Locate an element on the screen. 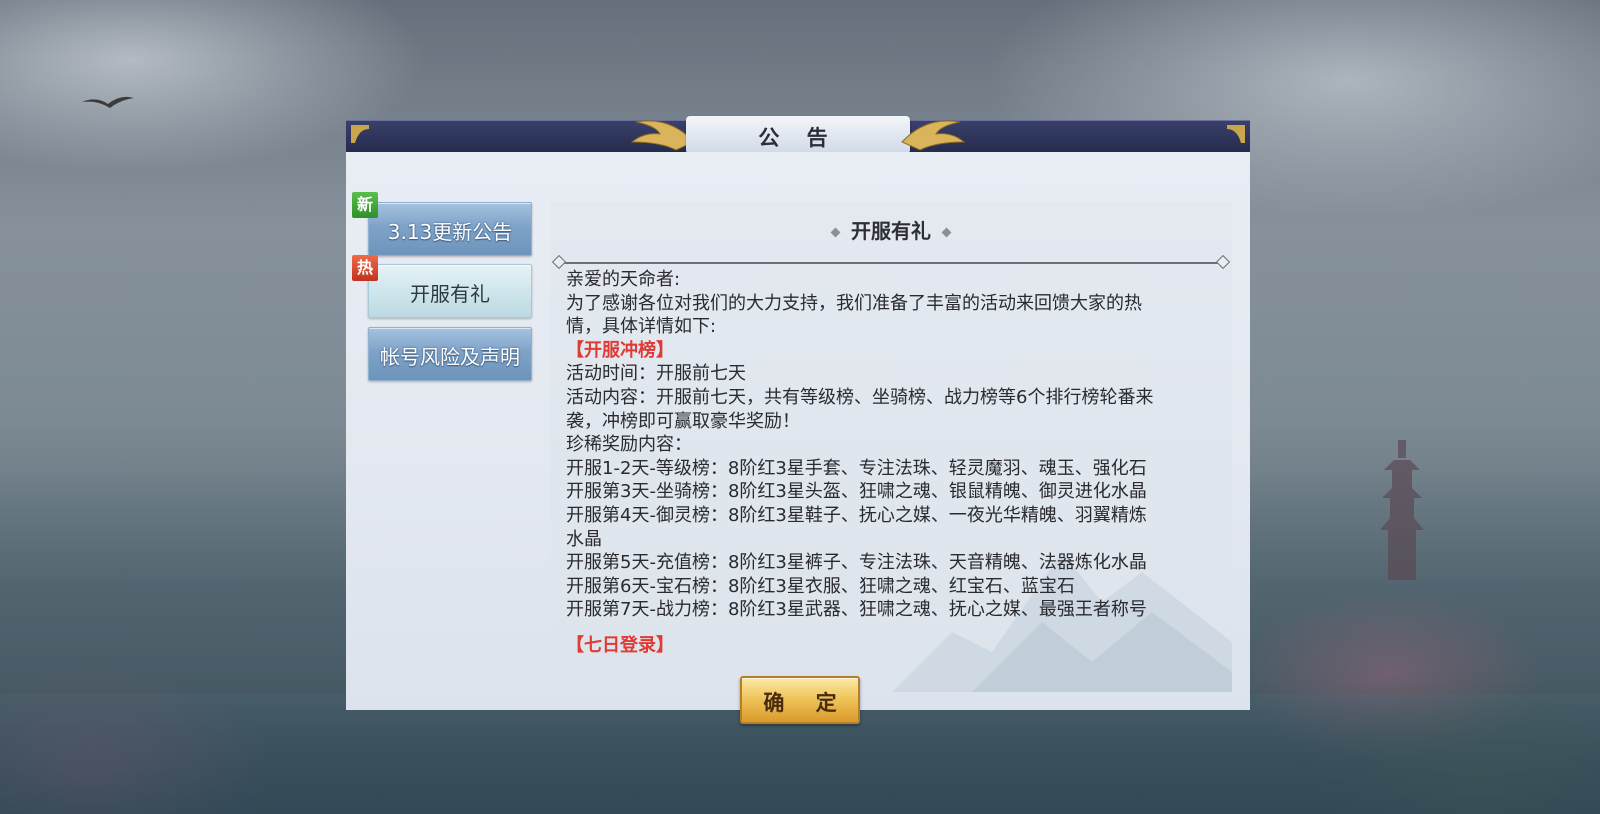 The width and height of the screenshot is (1600, 814). confirm-button: 确 定 is located at coordinates (800, 700).